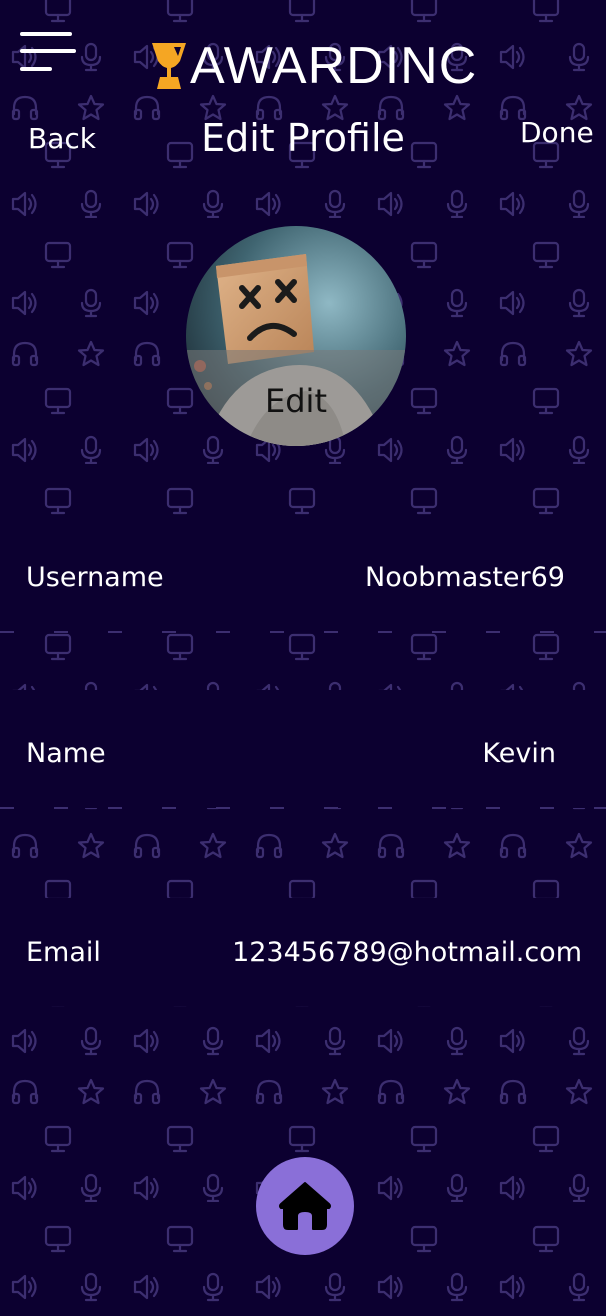 This screenshot has width=606, height=1316. What do you see at coordinates (303, 138) in the screenshot?
I see `page-title: Edit Profile` at bounding box center [303, 138].